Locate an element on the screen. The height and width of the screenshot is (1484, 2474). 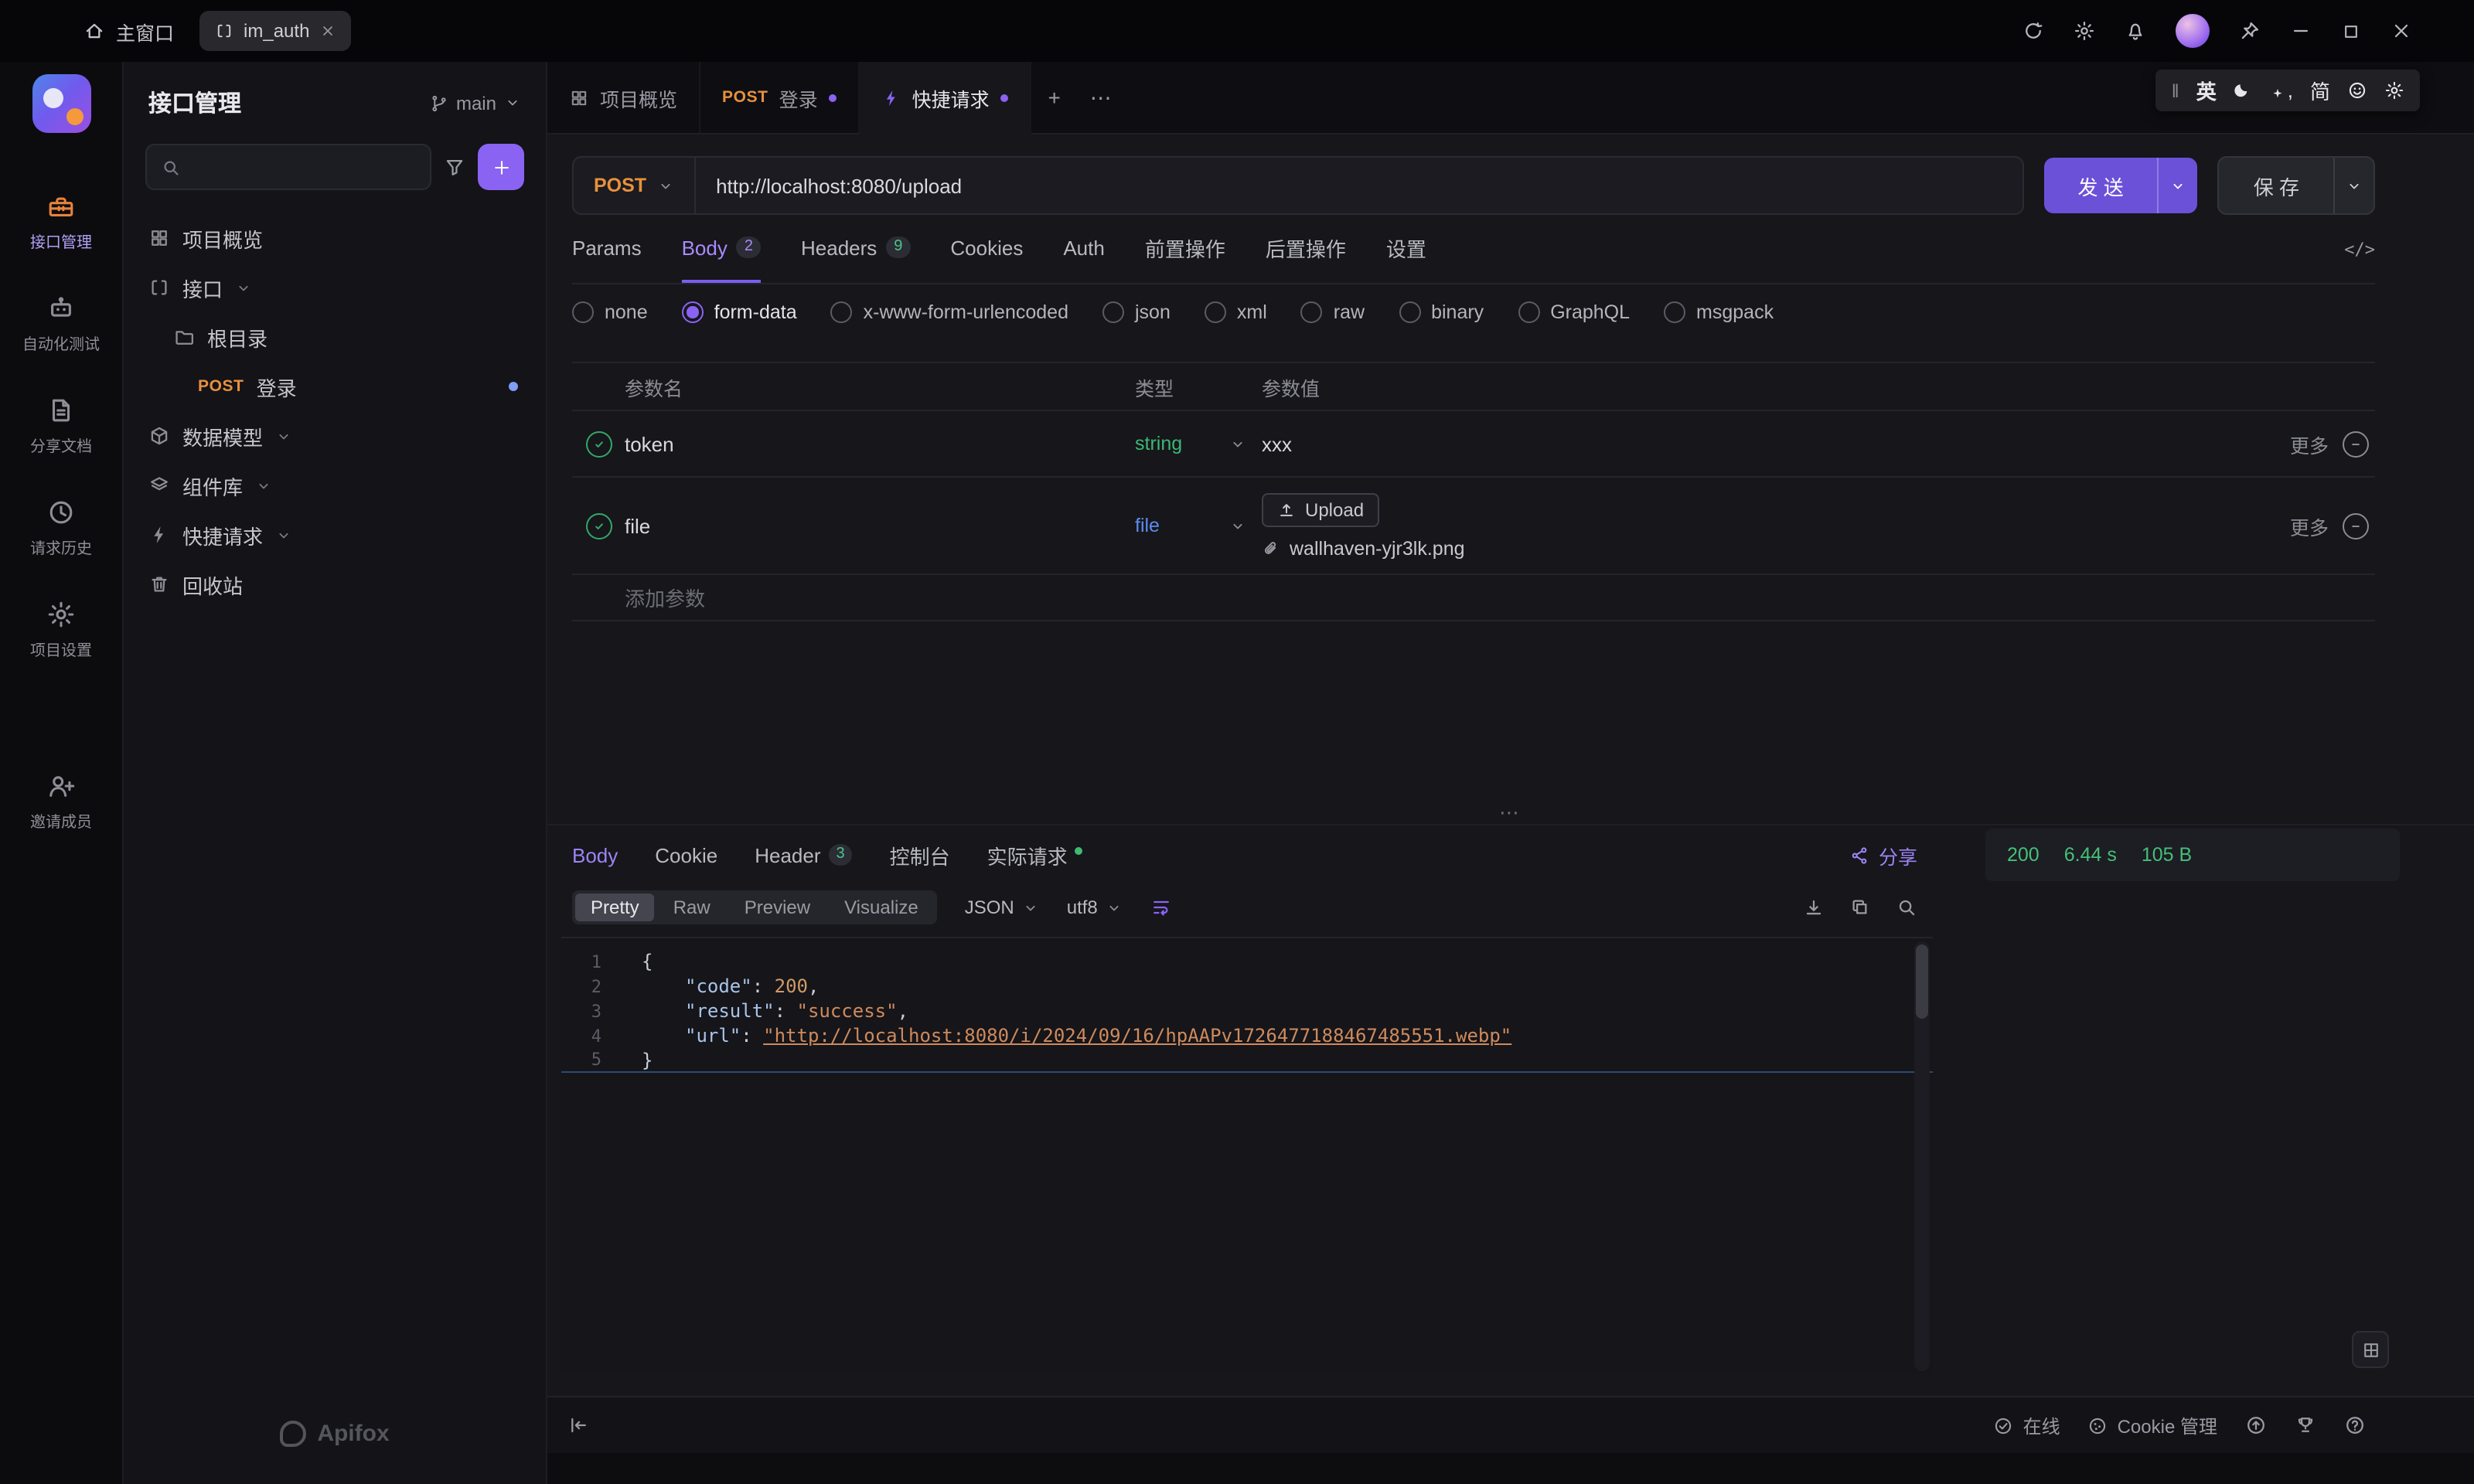
tab-headers: Headers 9 is located at coordinates (856, 249).